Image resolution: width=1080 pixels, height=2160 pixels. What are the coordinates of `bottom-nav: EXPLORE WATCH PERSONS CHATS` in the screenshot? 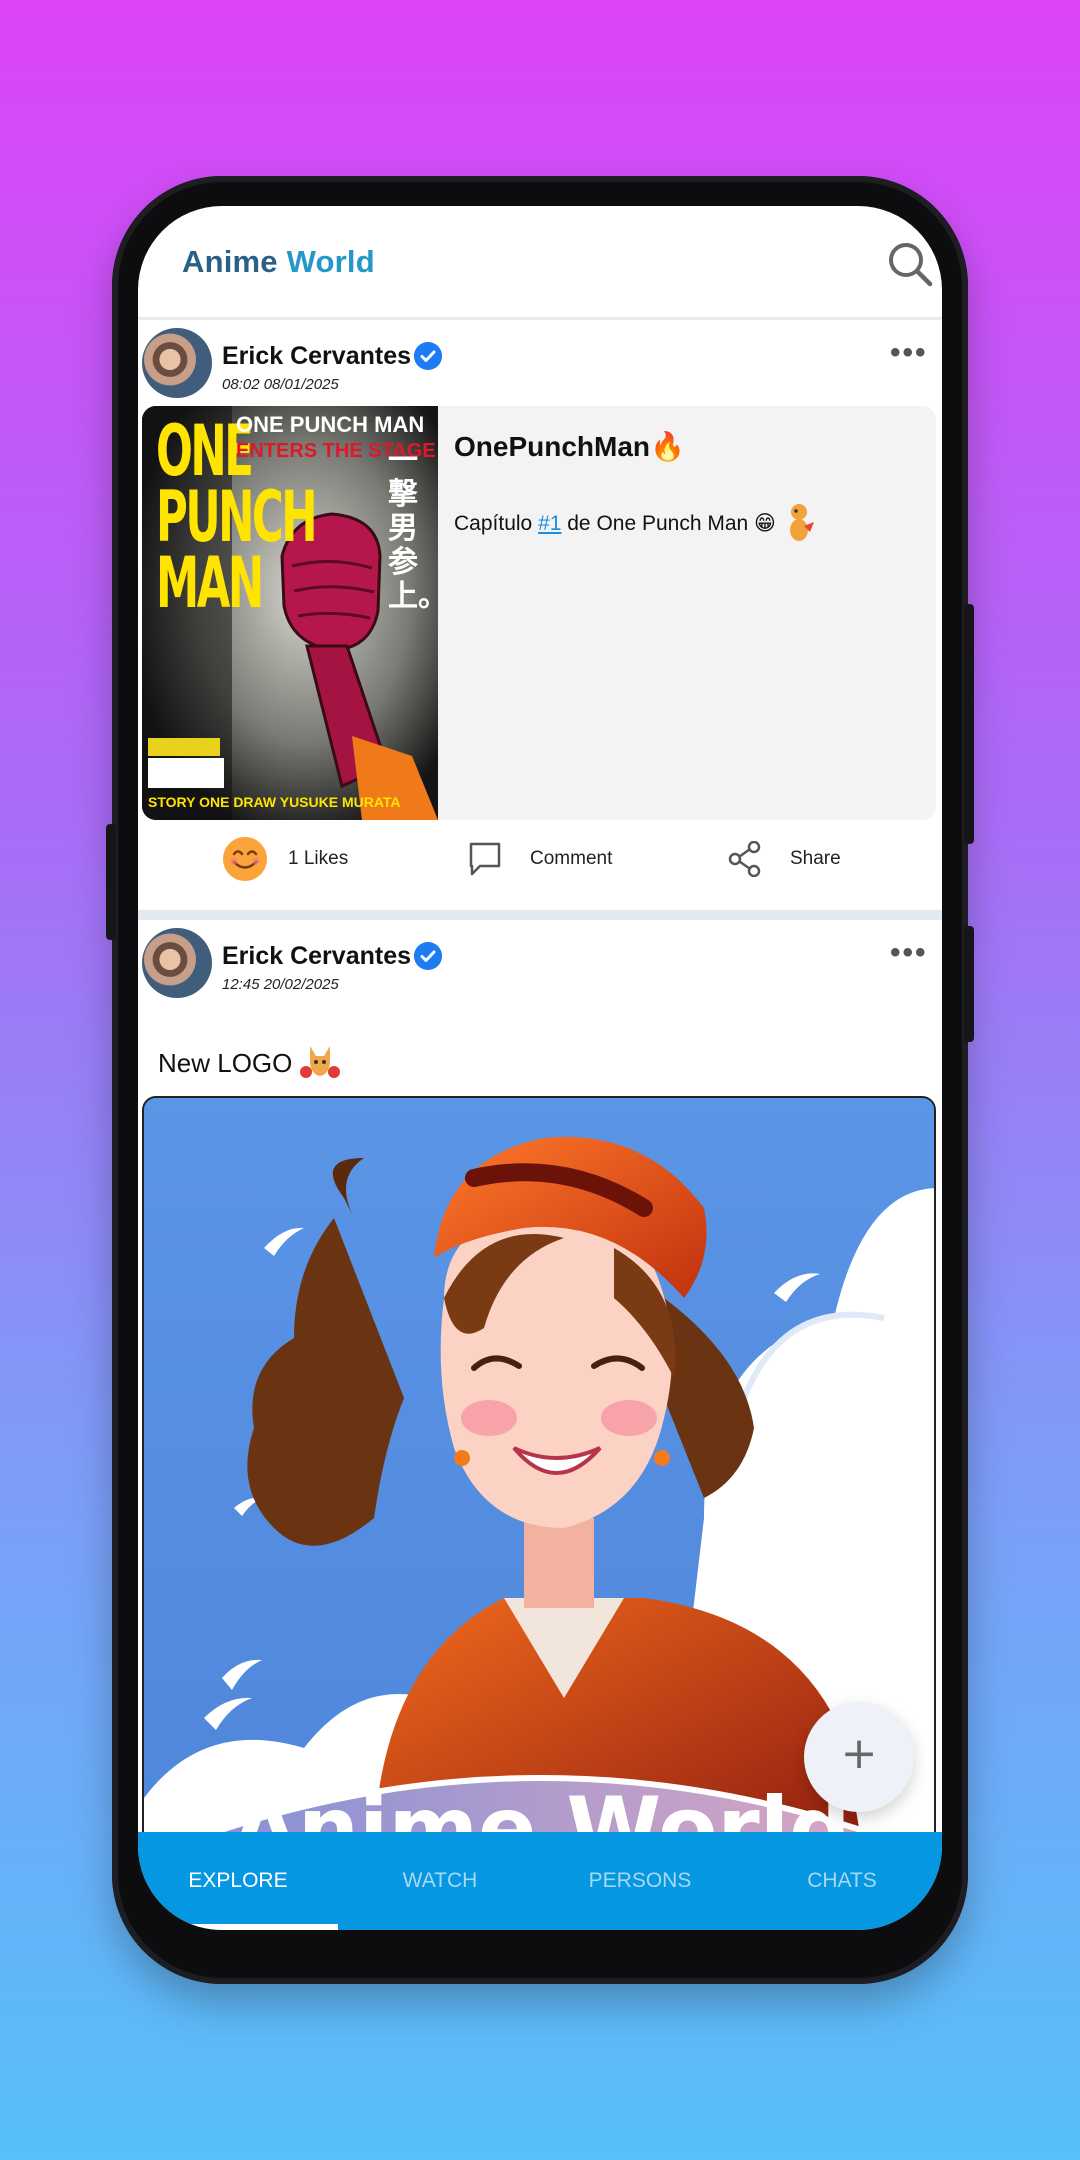 It's located at (540, 1881).